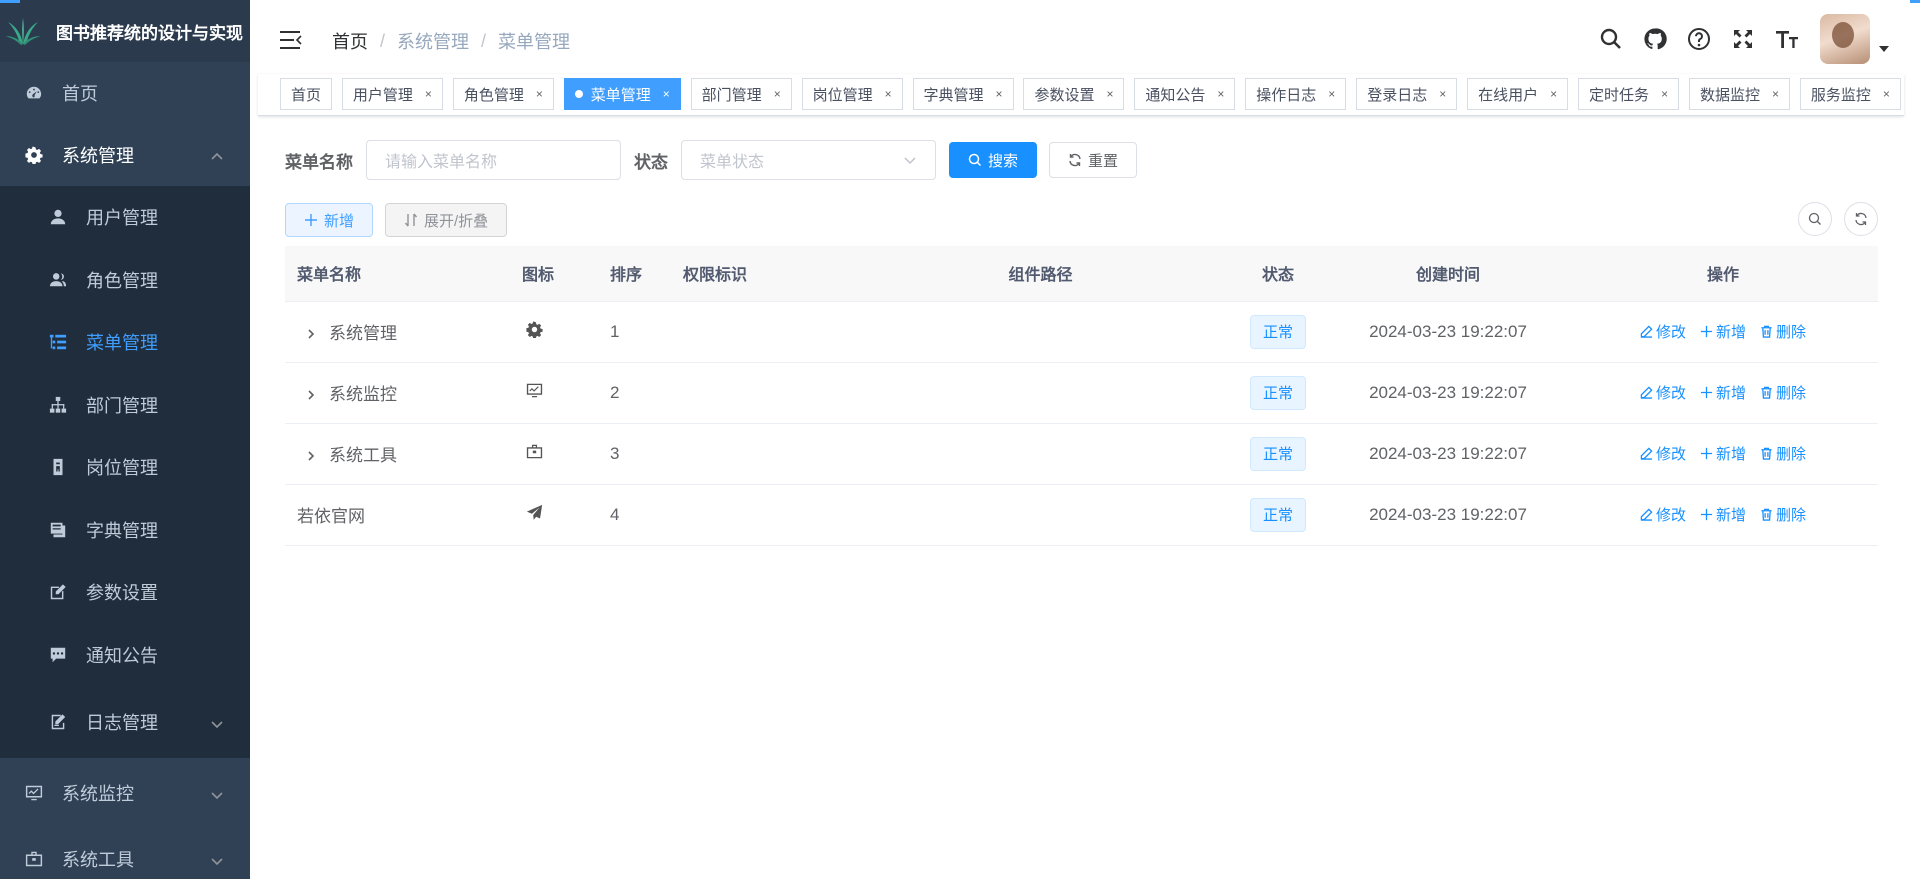 The height and width of the screenshot is (879, 1920). I want to click on tag-config: 参数设置 ×, so click(1074, 94).